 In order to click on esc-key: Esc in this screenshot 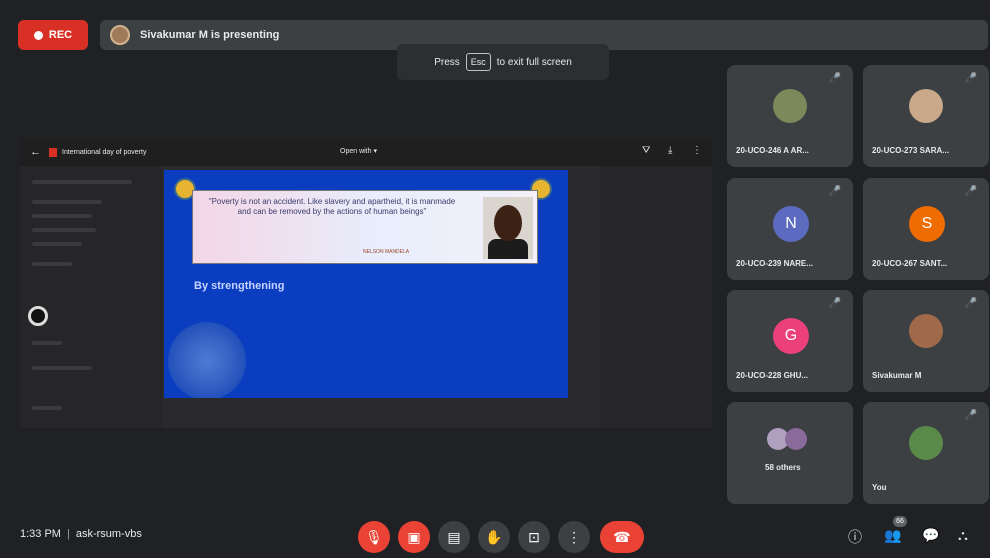, I will do `click(478, 62)`.